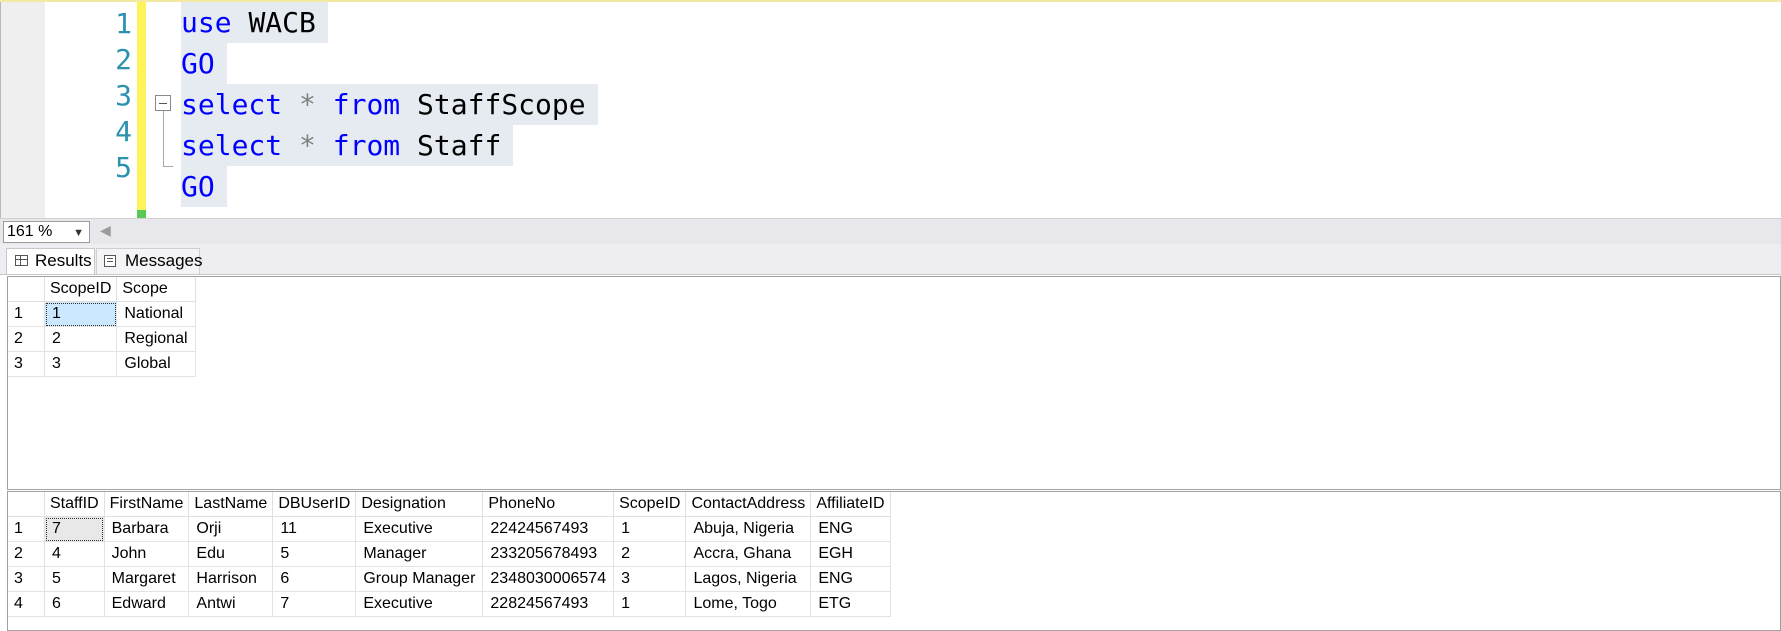  What do you see at coordinates (147, 529) in the screenshot?
I see `table-cell: Barbara` at bounding box center [147, 529].